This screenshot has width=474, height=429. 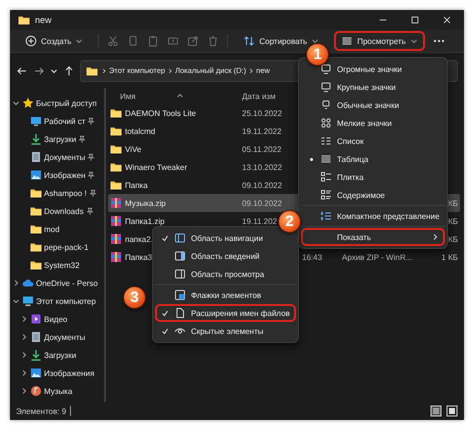 What do you see at coordinates (326, 177) in the screenshot?
I see `tiles-icon` at bounding box center [326, 177].